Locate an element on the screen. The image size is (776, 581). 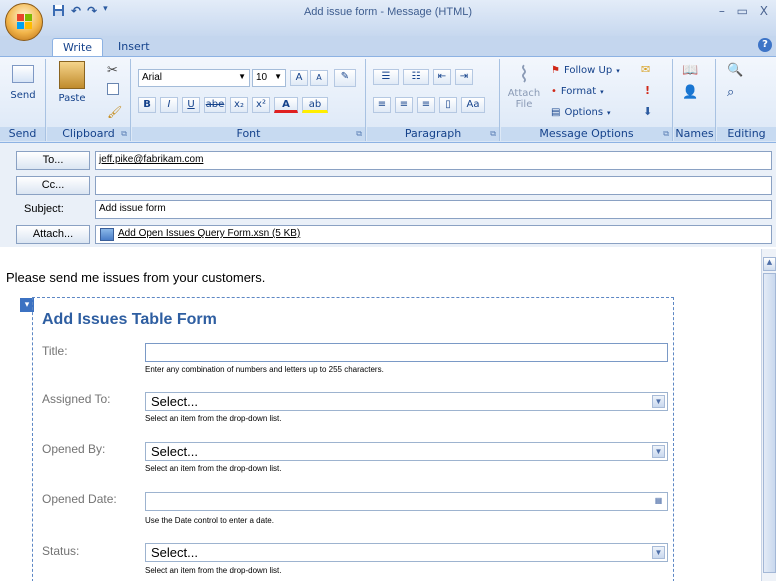
send-button-label: Send is located at coordinates (23, 95).